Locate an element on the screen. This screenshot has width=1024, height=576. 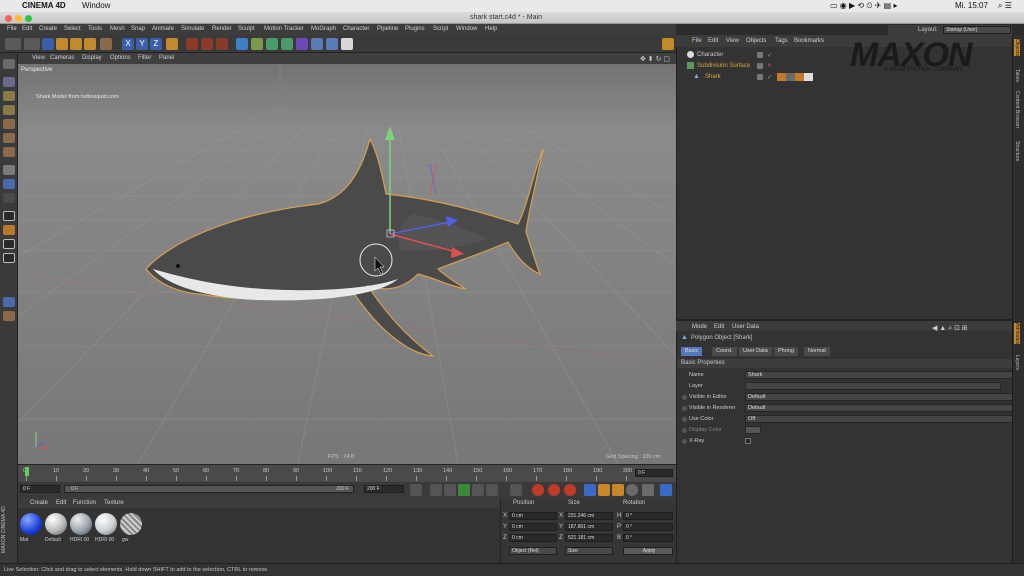
display-color-swatch is located at coordinates (753, 430).